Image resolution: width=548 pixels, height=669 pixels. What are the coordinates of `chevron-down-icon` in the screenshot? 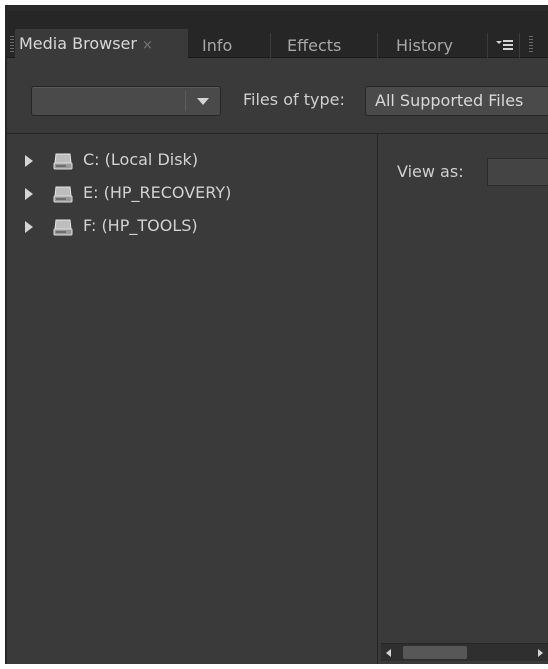 It's located at (203, 101).